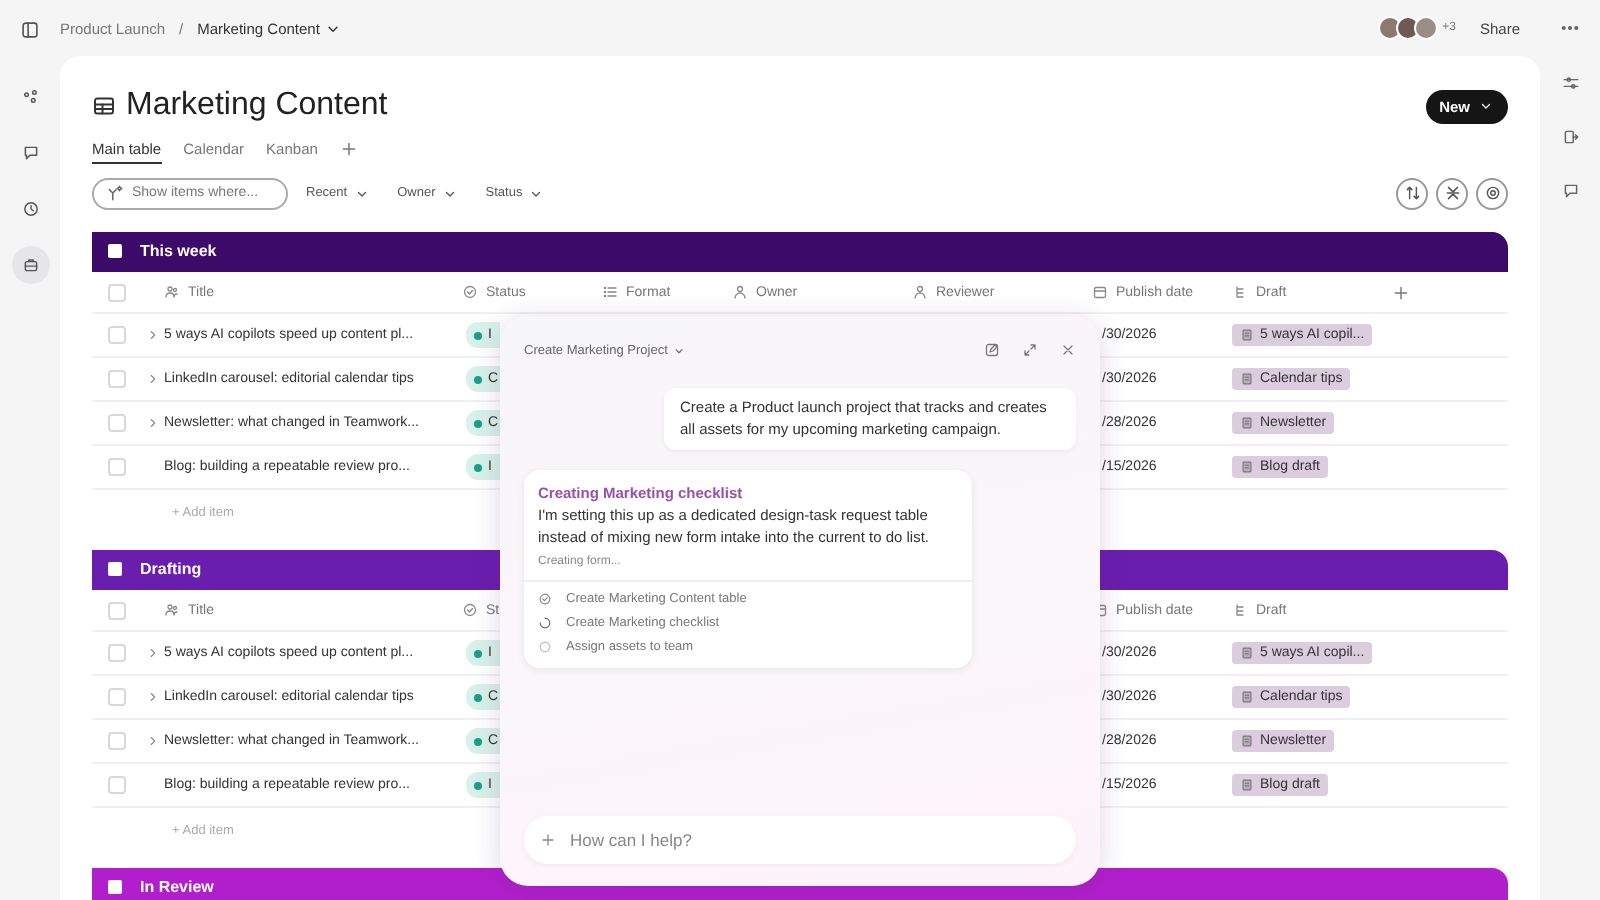  What do you see at coordinates (178, 251) in the screenshot?
I see `group-title: This week` at bounding box center [178, 251].